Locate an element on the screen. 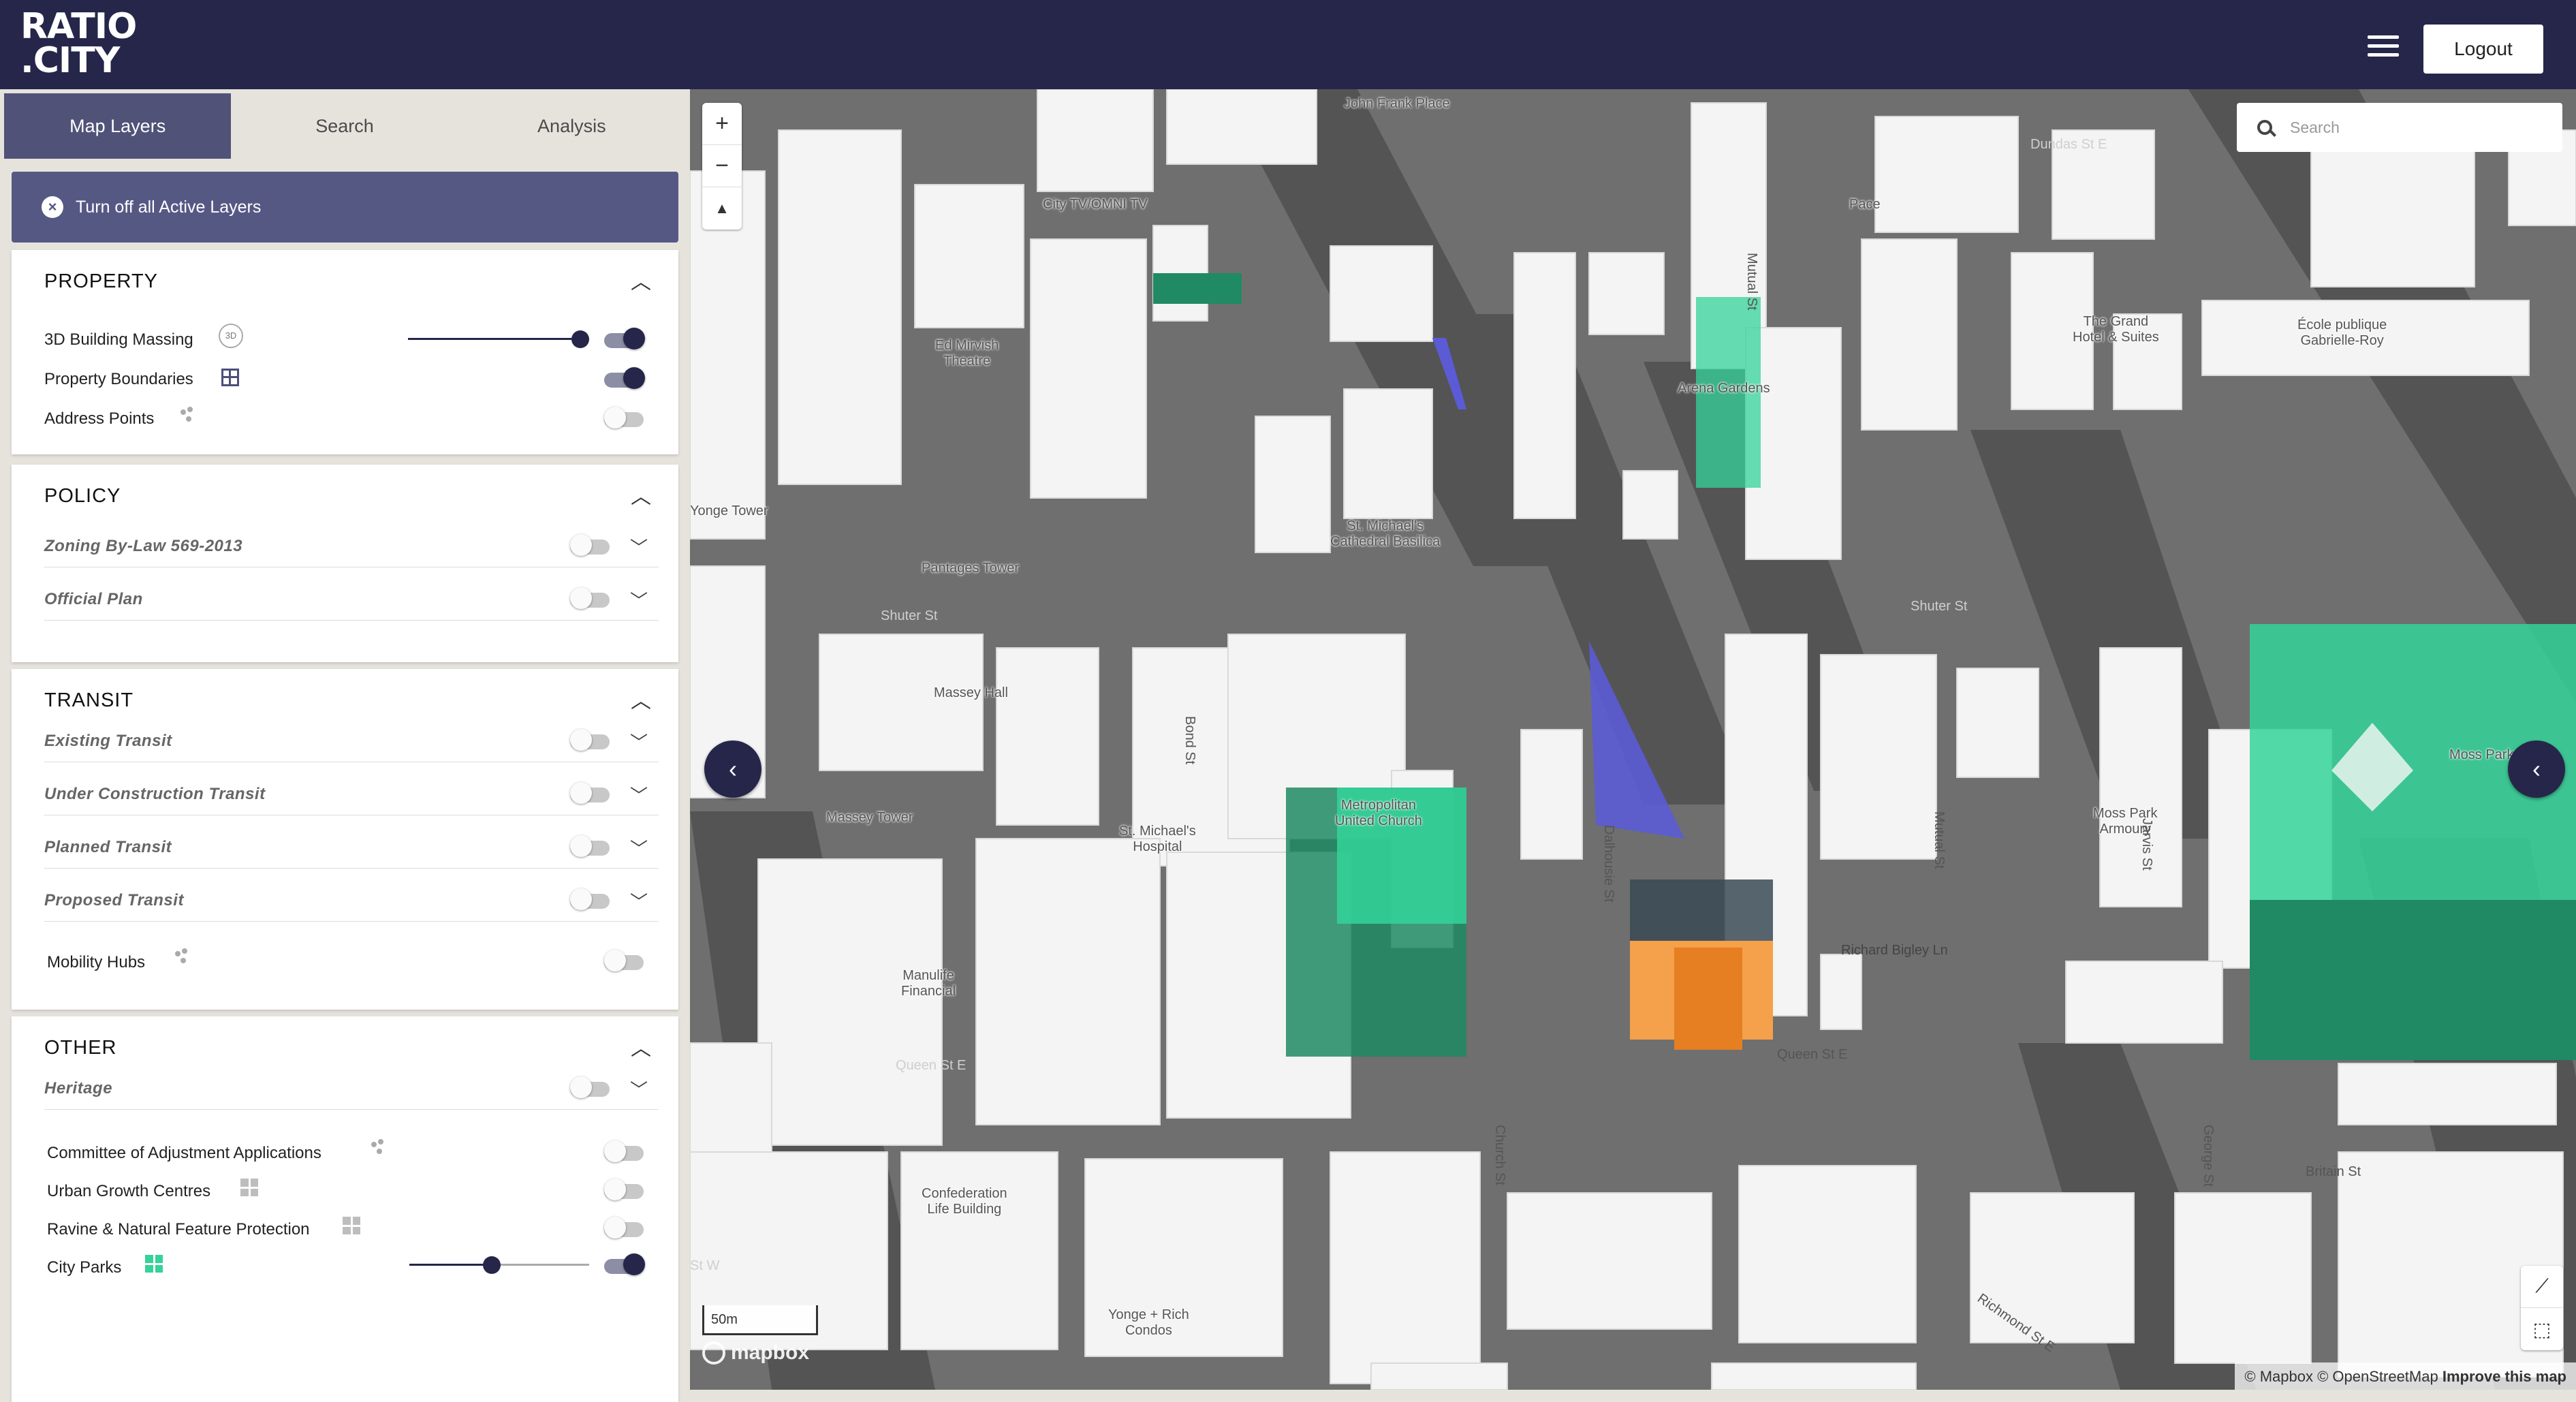 The image size is (2576, 1402). map-label: Confederation Life Building is located at coordinates (964, 1201).